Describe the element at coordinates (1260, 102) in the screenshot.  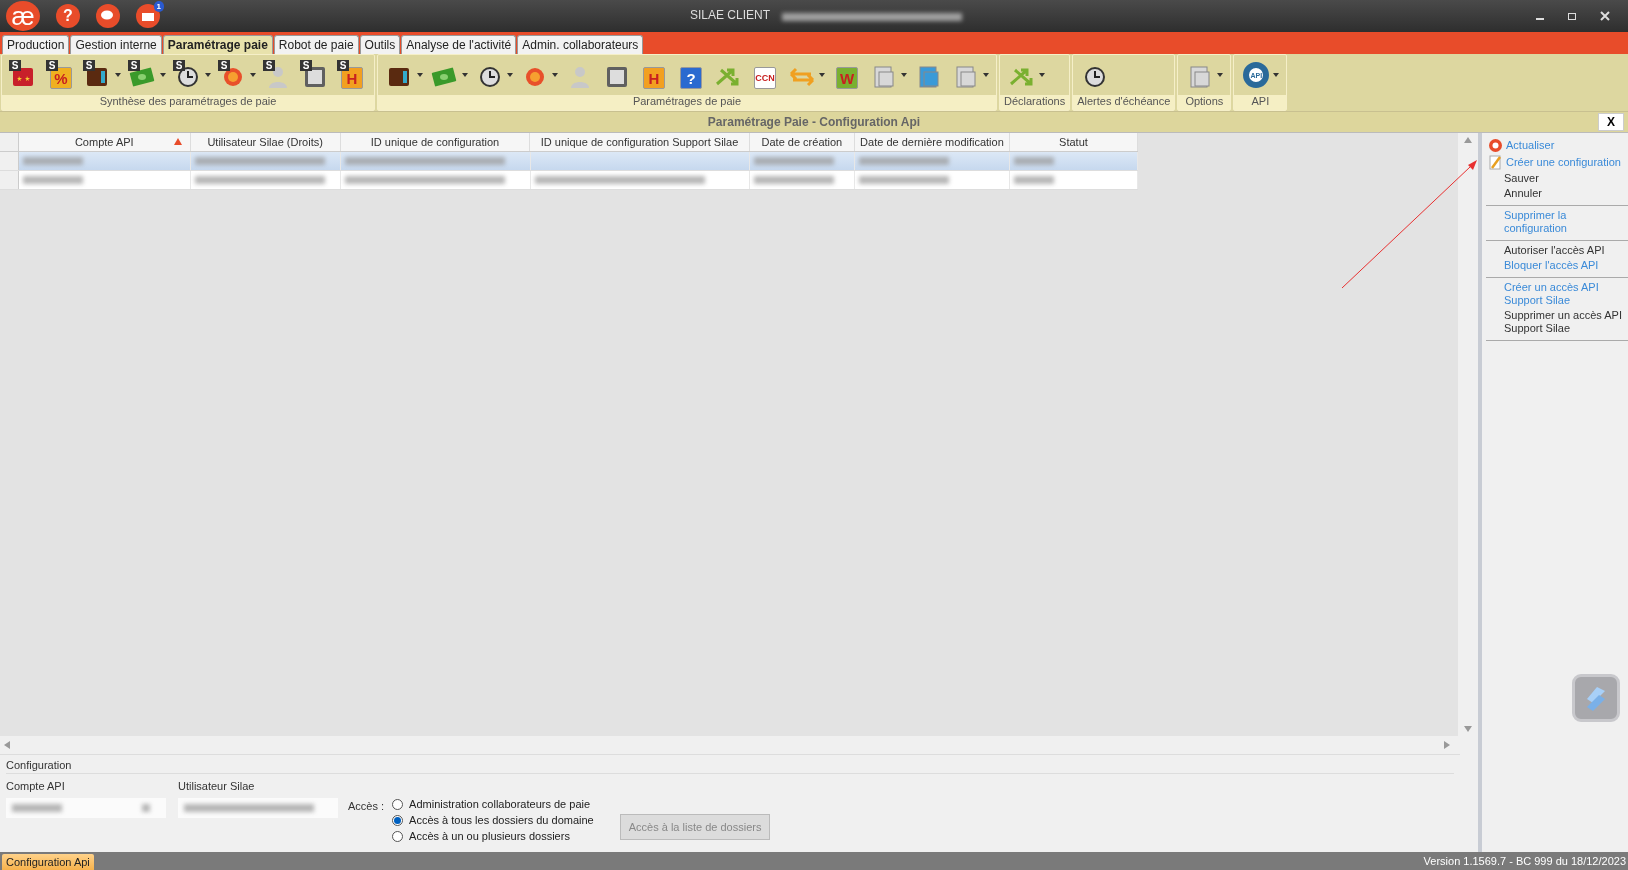
I see `group-label: API` at that location.